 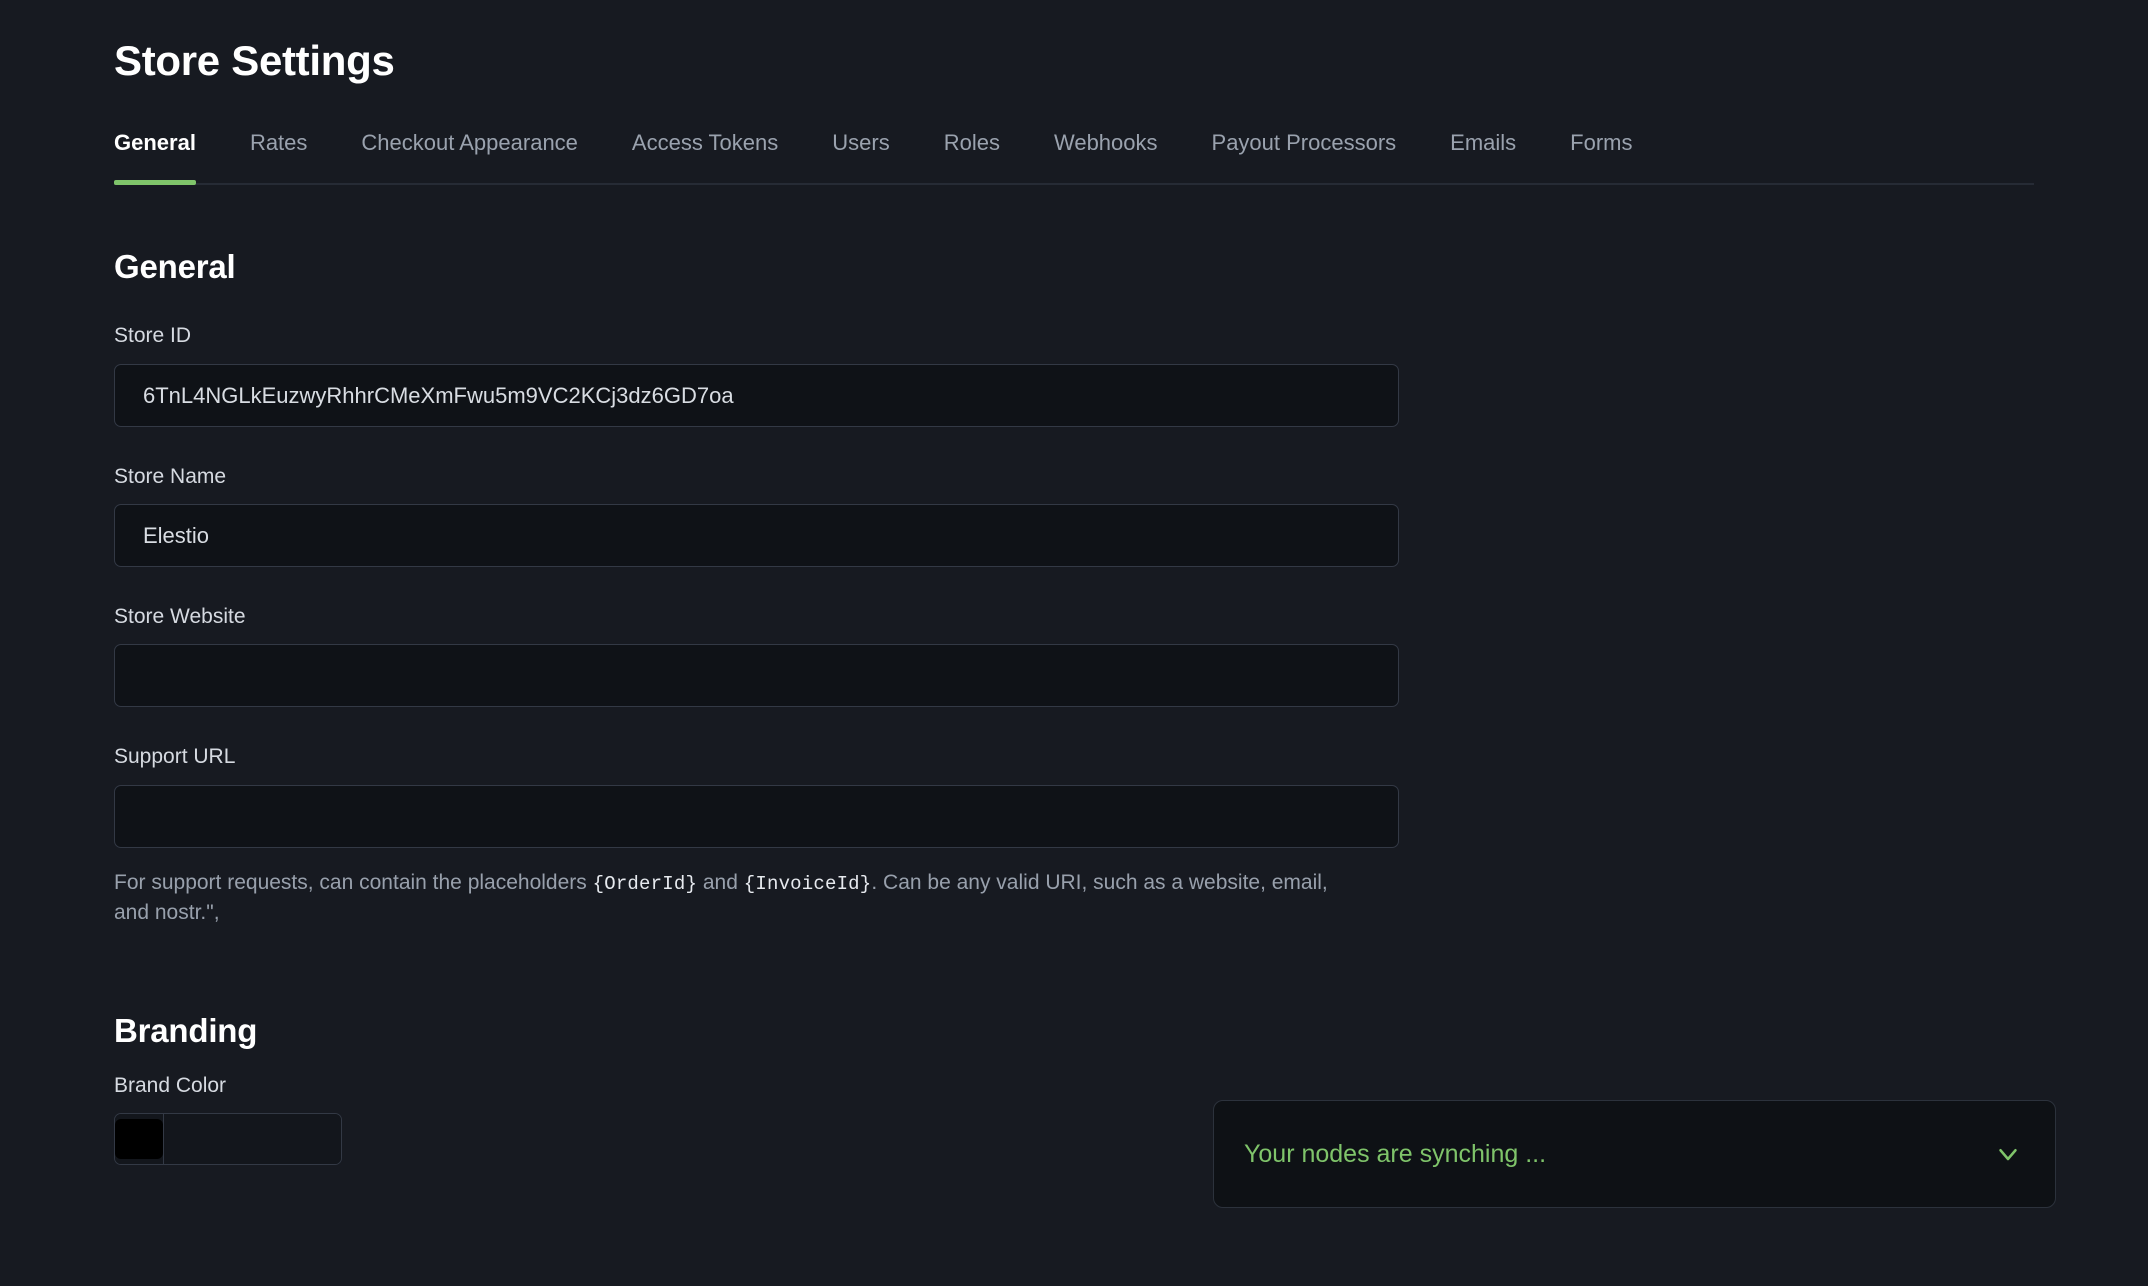 I want to click on store-id-label: Store ID, so click(x=153, y=336).